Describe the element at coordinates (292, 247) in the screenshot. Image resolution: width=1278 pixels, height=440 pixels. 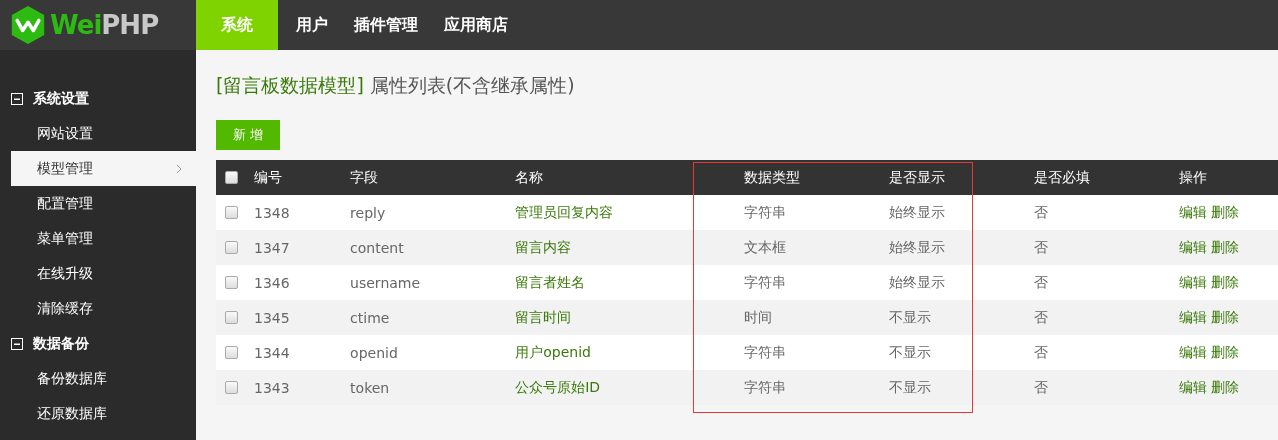
I see `table-cell: 1347` at that location.